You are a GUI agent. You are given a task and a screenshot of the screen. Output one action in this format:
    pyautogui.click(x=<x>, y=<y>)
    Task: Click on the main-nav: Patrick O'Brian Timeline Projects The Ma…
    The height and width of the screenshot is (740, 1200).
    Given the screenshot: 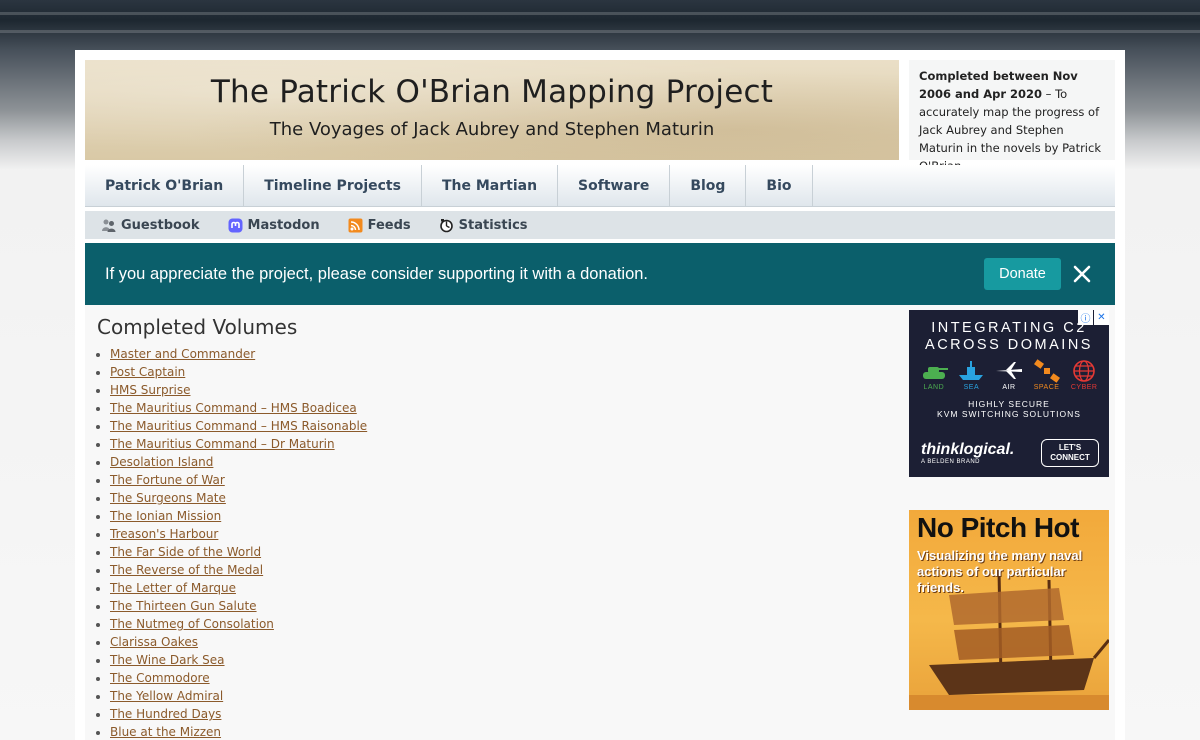 What is the action you would take?
    pyautogui.click(x=600, y=186)
    